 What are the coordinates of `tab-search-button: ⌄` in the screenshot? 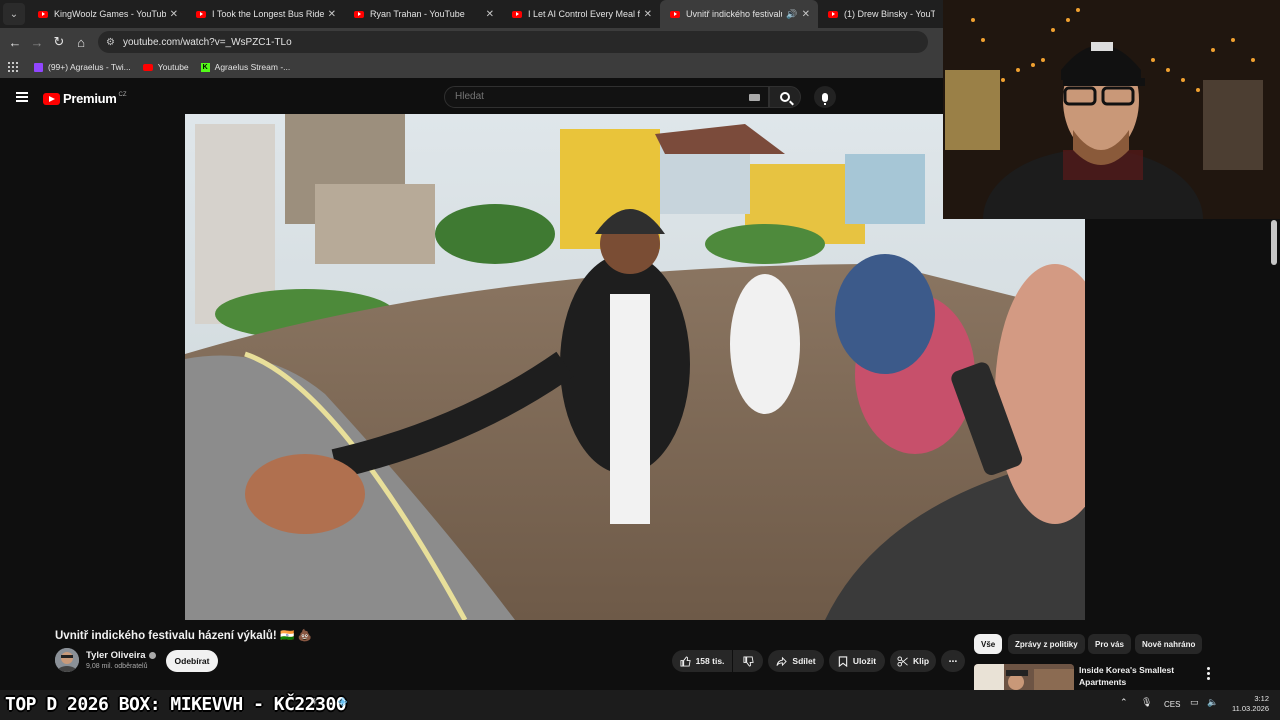 It's located at (14, 14).